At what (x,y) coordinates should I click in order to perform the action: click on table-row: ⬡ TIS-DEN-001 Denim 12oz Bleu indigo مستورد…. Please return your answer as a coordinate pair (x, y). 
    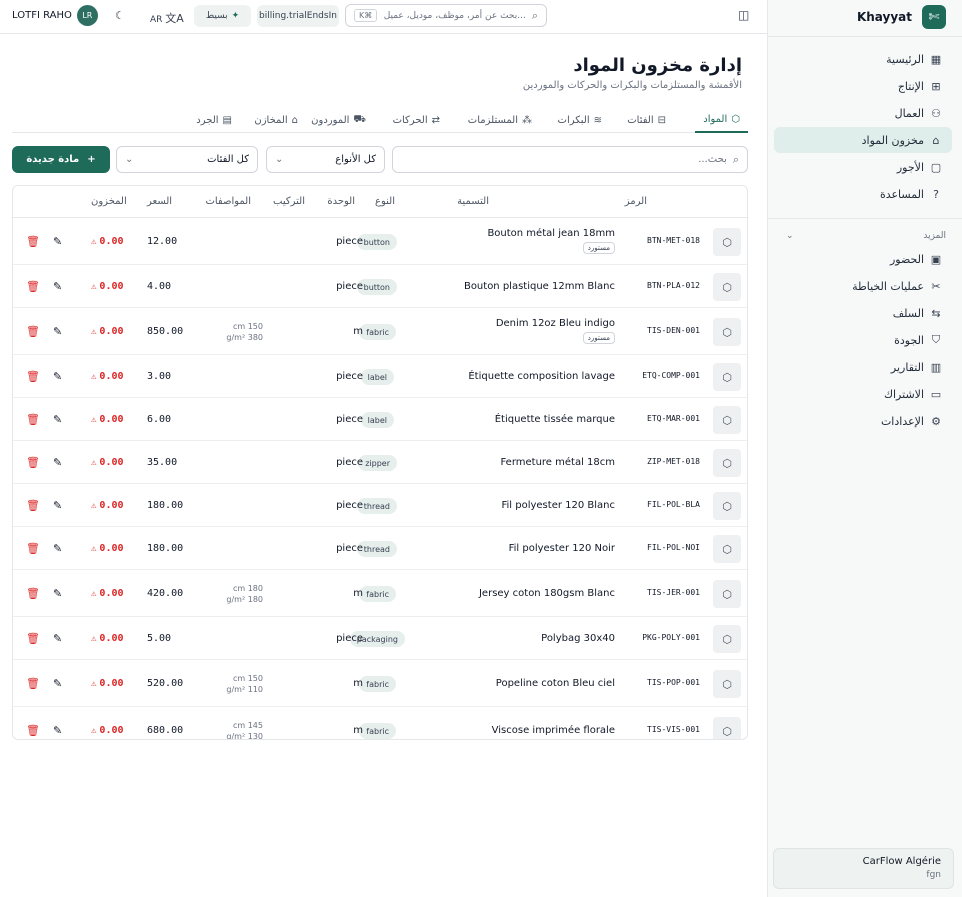
    Looking at the image, I should click on (380, 331).